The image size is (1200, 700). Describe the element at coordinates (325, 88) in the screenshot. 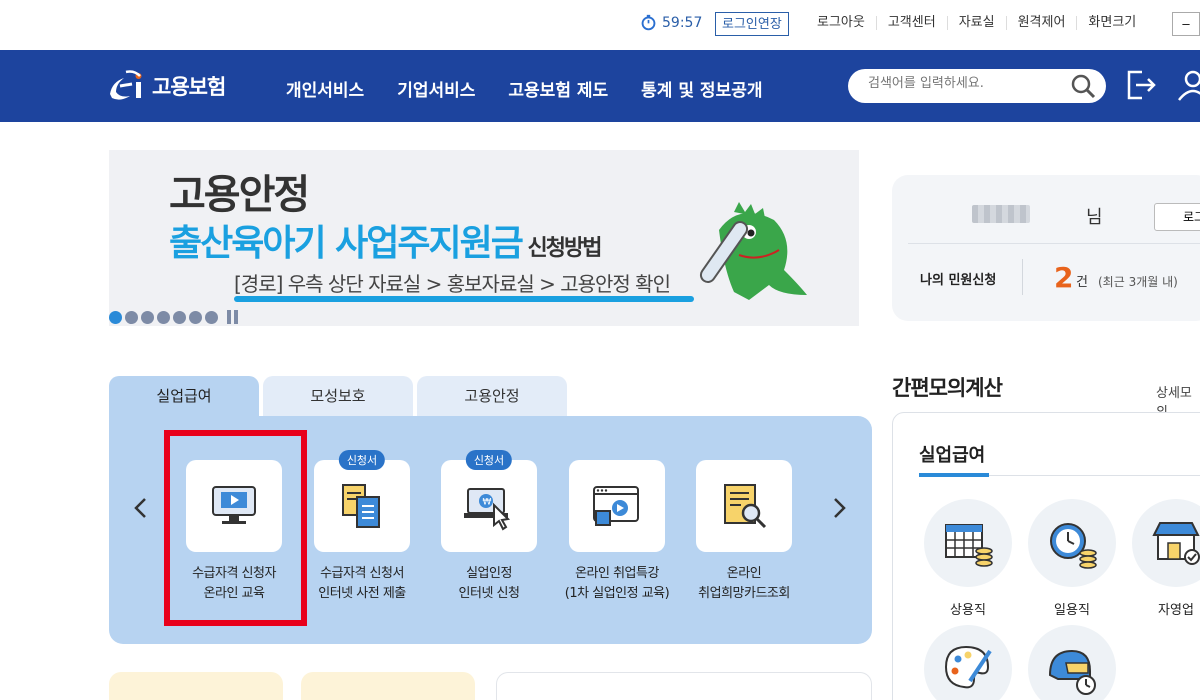

I see `menu-personal: 개인서비스` at that location.